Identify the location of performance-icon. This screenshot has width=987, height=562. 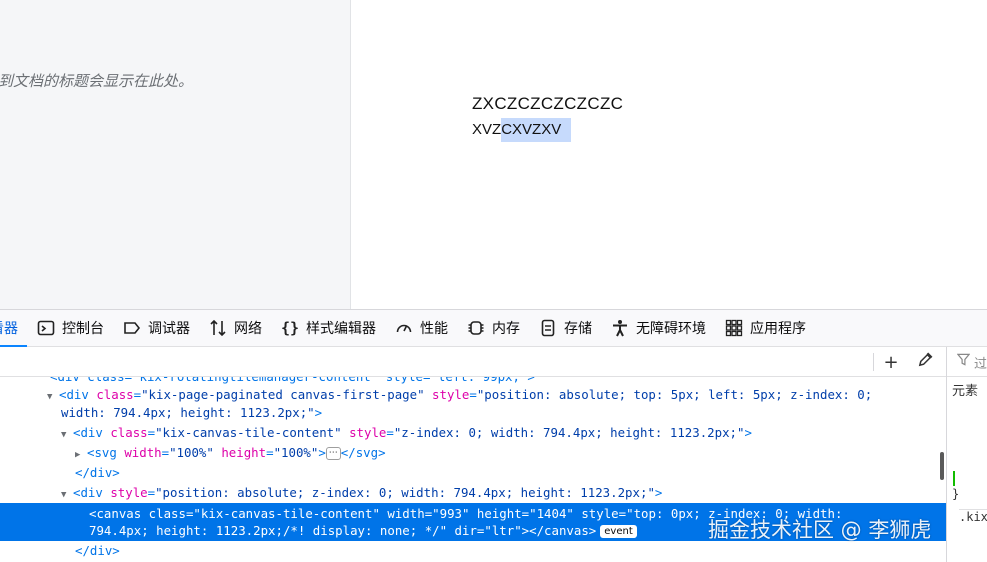
(404, 328).